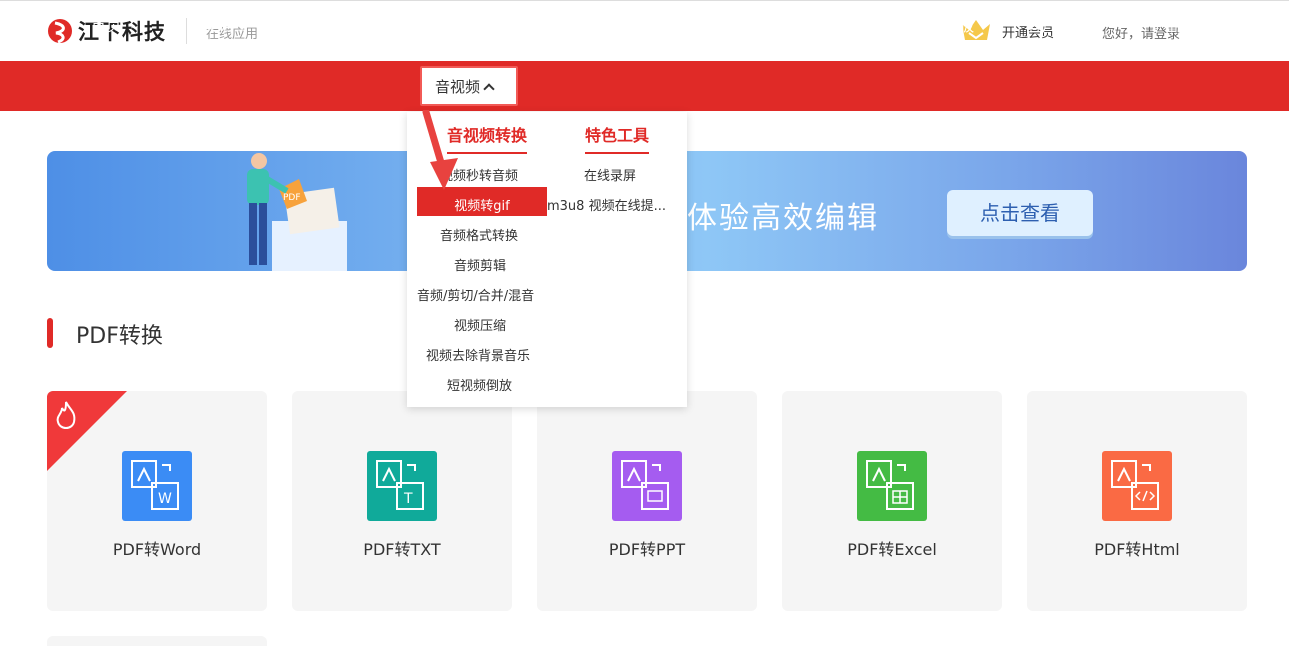 This screenshot has height=646, width=1289. I want to click on nav-product-manual-label: 产品手册, so click(1185, 26).